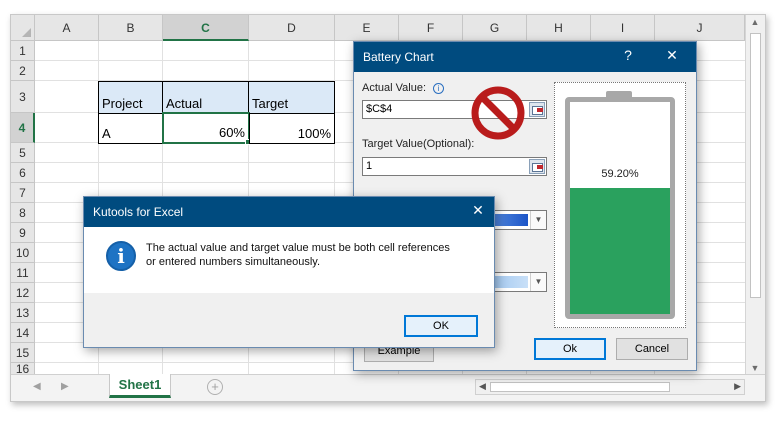  I want to click on info-icon: i, so click(121, 256).